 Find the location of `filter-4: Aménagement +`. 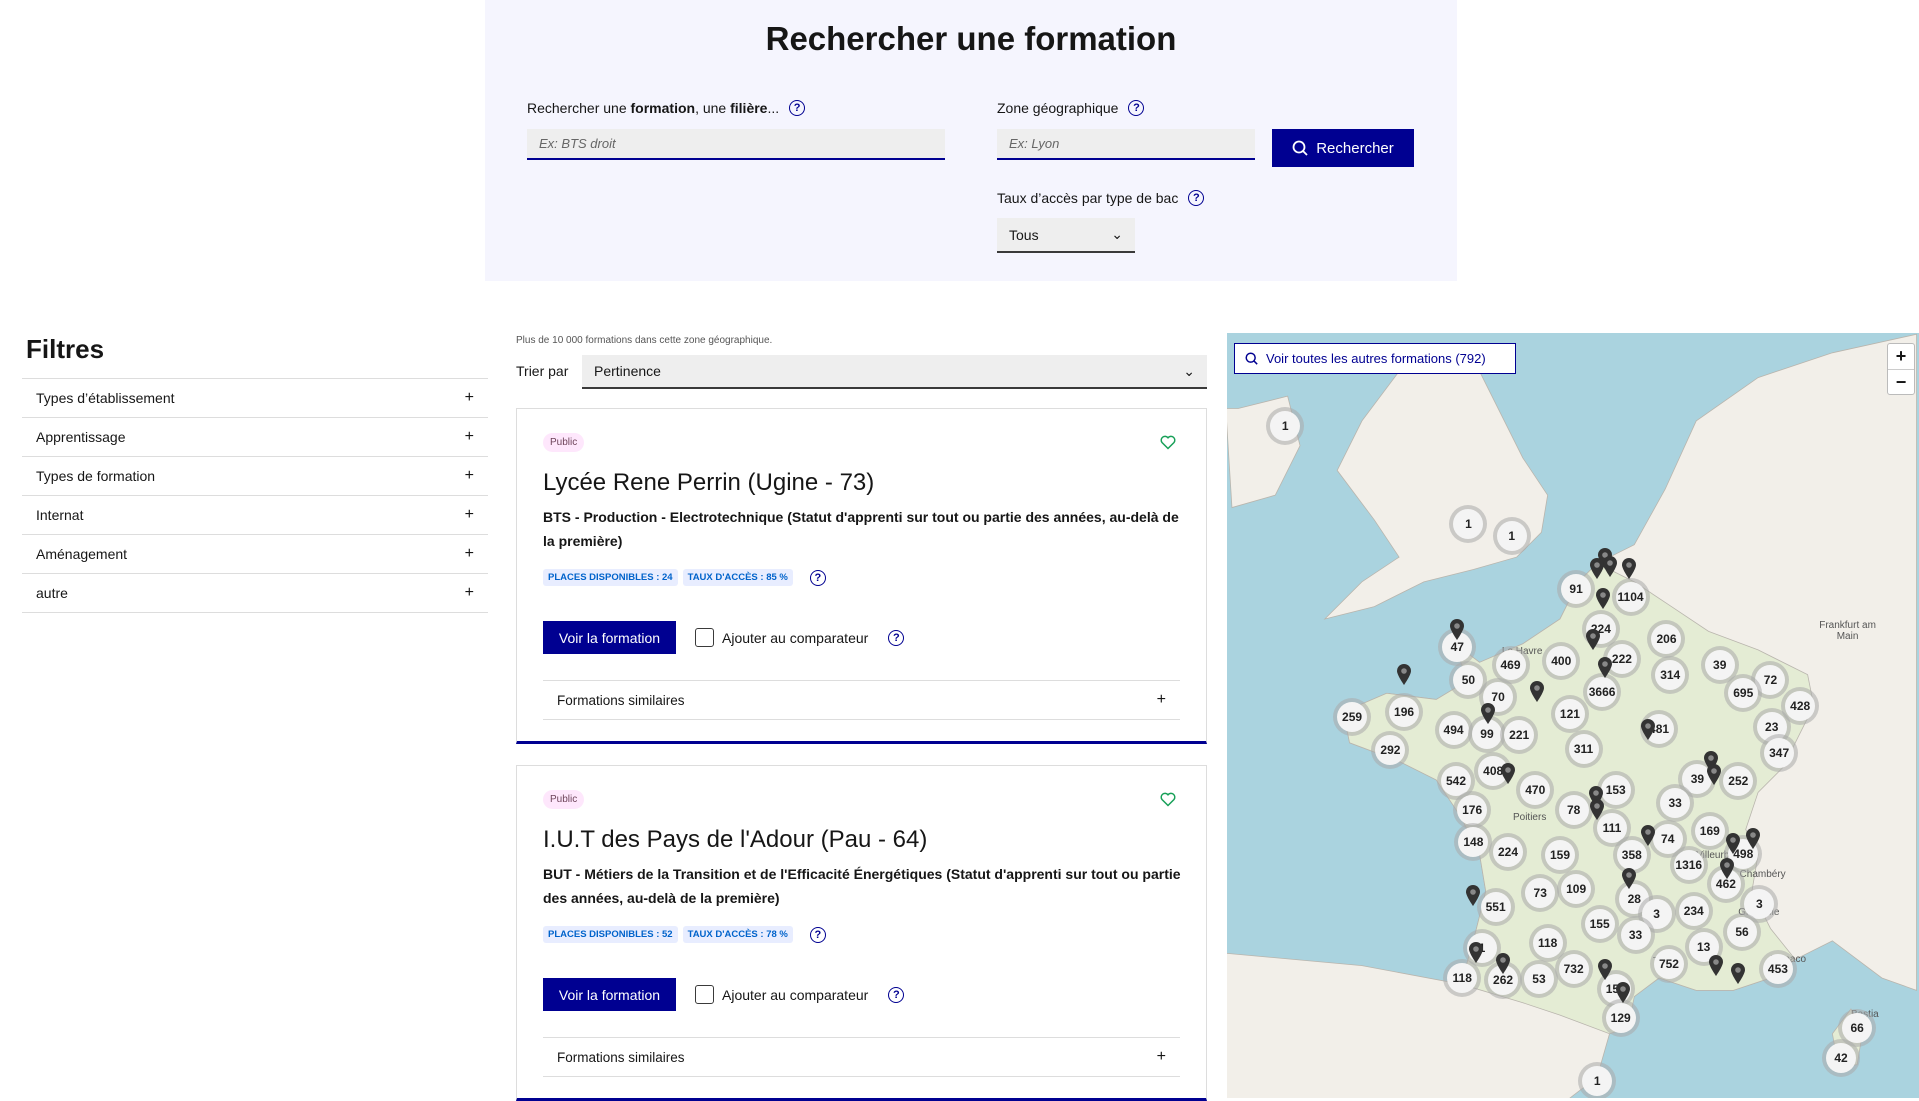

filter-4: Aménagement + is located at coordinates (255, 554).